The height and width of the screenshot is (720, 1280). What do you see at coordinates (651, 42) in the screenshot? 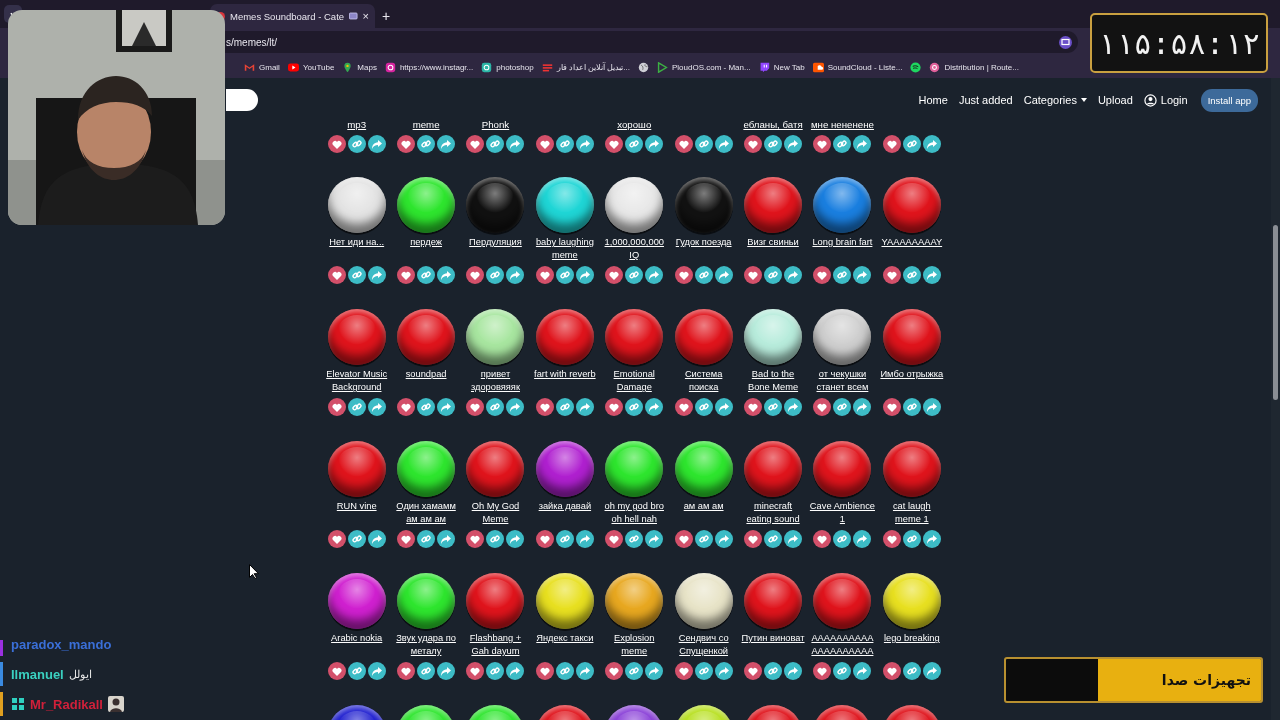
I see `address-bar: s/memes/lt/` at bounding box center [651, 42].